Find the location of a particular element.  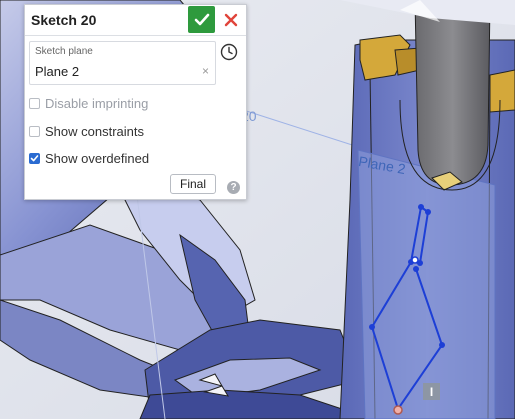

option-show-constraints: Show constraints is located at coordinates (86, 131).